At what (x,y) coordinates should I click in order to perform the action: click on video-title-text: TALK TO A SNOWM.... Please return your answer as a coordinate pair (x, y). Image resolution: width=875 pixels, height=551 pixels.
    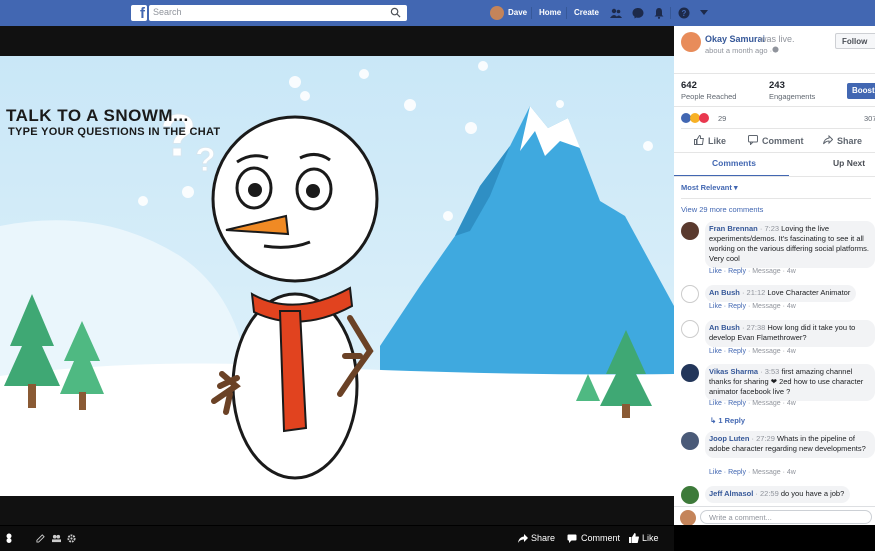
    Looking at the image, I should click on (97, 115).